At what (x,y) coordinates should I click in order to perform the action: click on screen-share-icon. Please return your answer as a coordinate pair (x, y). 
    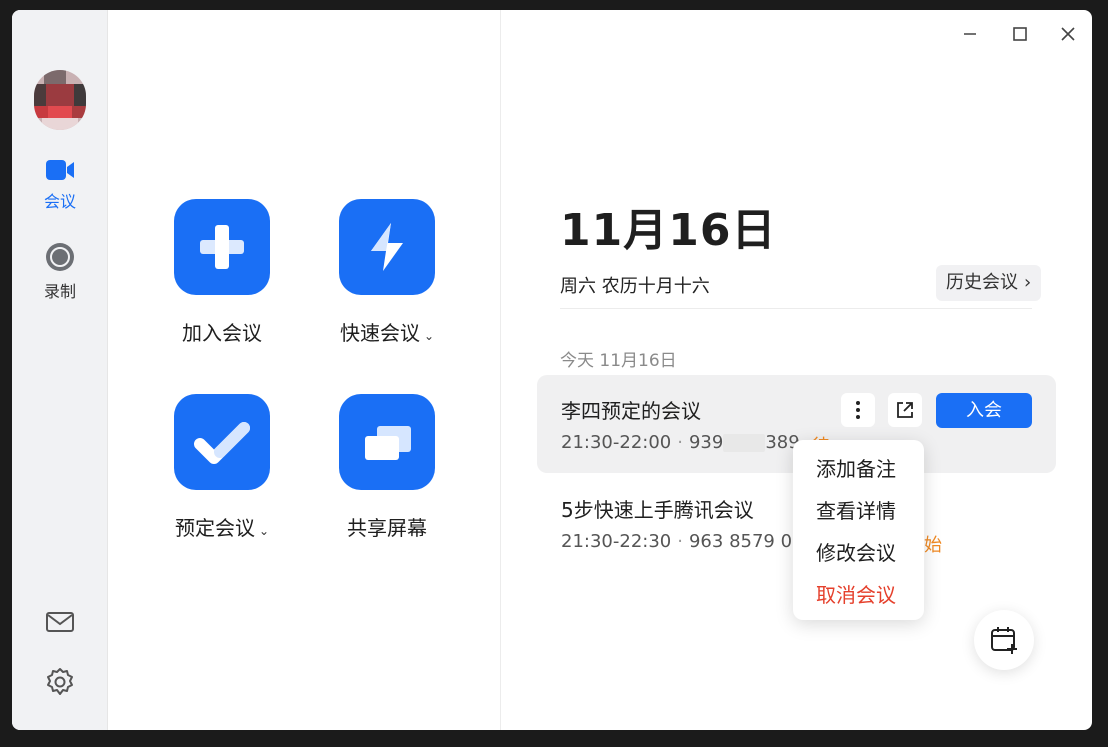
    Looking at the image, I should click on (388, 443).